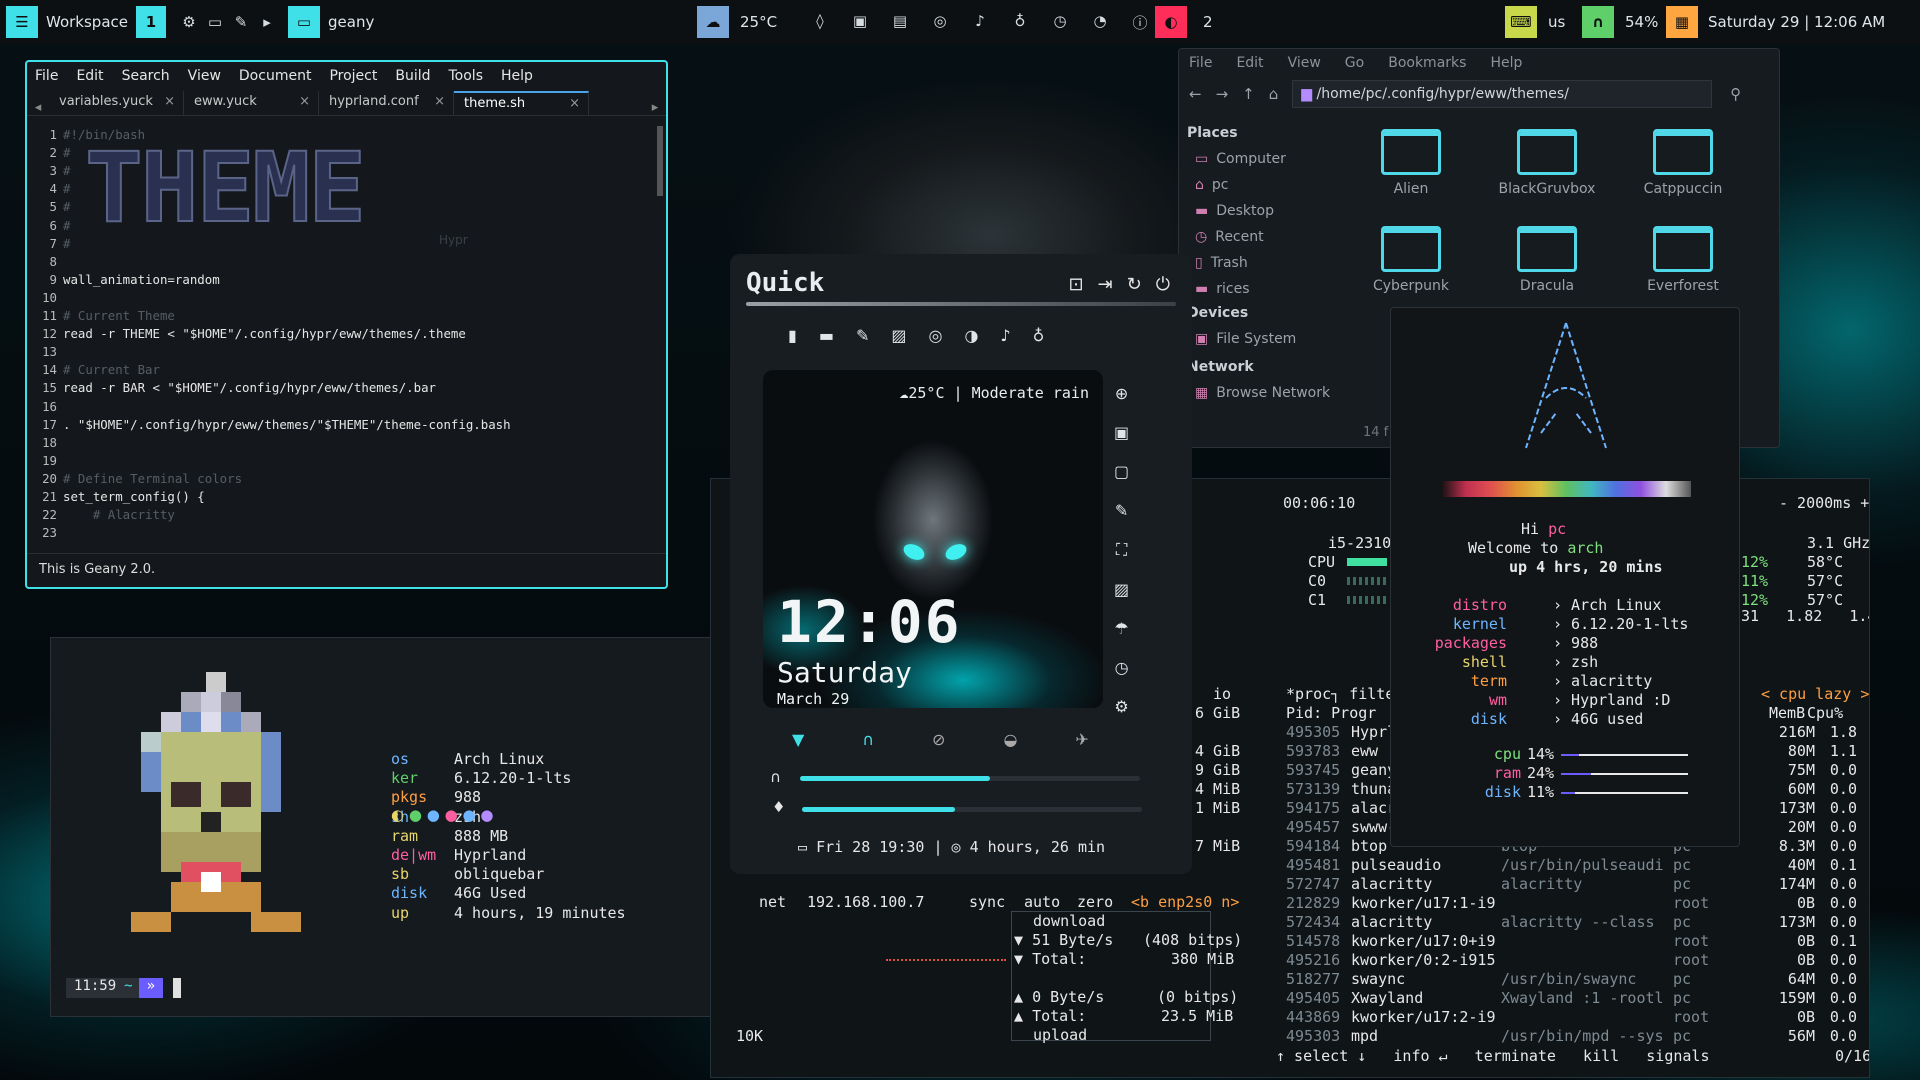 This screenshot has width=1920, height=1080. Describe the element at coordinates (1735, 94) in the screenshot. I see `search-icon: ⚲` at that location.